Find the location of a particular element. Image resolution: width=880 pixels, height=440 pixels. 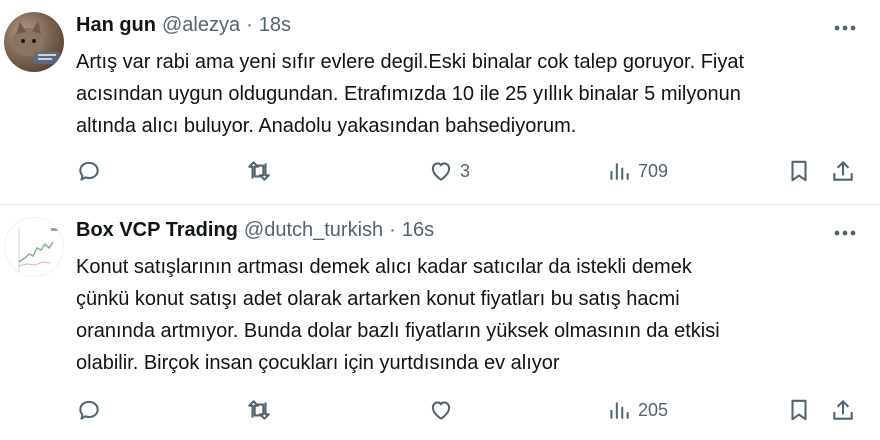

like-count: 3 is located at coordinates (465, 170).